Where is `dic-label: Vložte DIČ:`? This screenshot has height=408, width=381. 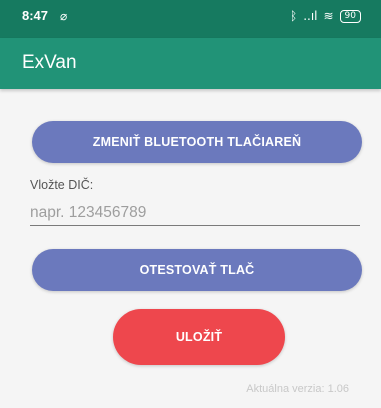 dic-label: Vložte DIČ: is located at coordinates (62, 185).